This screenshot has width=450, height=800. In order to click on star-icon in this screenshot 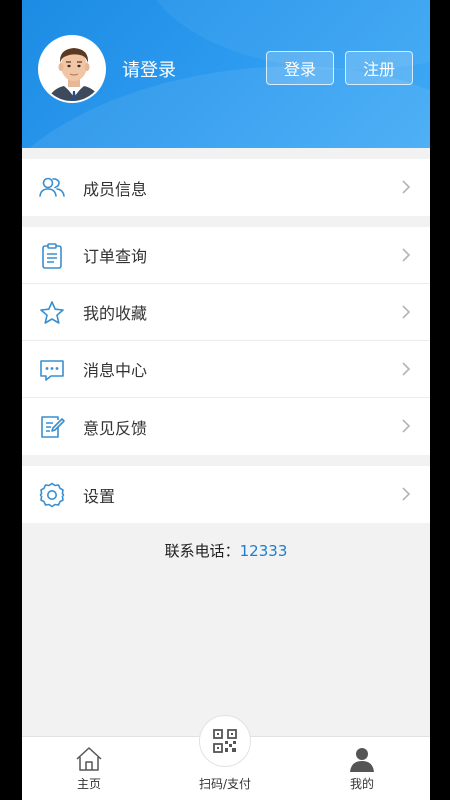, I will do `click(52, 312)`.